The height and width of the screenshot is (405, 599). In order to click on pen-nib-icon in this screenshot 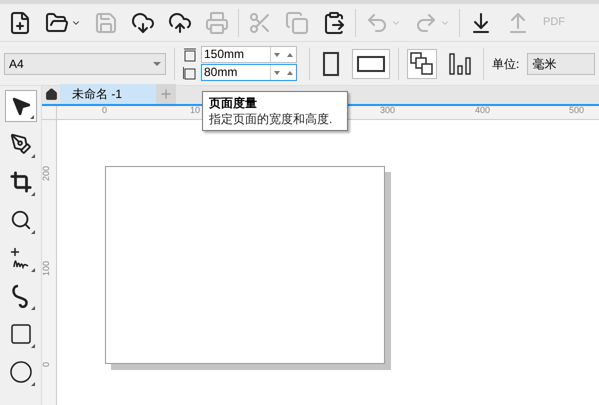, I will do `click(21, 144)`.